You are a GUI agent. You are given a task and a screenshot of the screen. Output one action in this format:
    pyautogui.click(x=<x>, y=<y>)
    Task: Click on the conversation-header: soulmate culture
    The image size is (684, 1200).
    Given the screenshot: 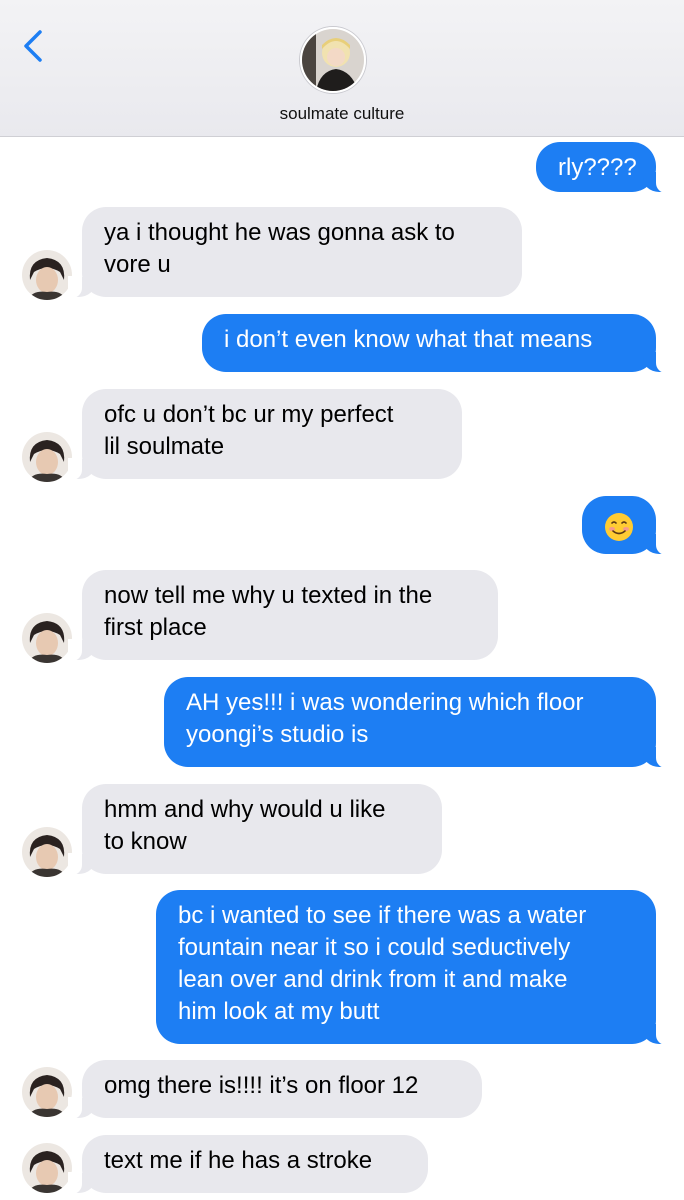 What is the action you would take?
    pyautogui.click(x=342, y=68)
    